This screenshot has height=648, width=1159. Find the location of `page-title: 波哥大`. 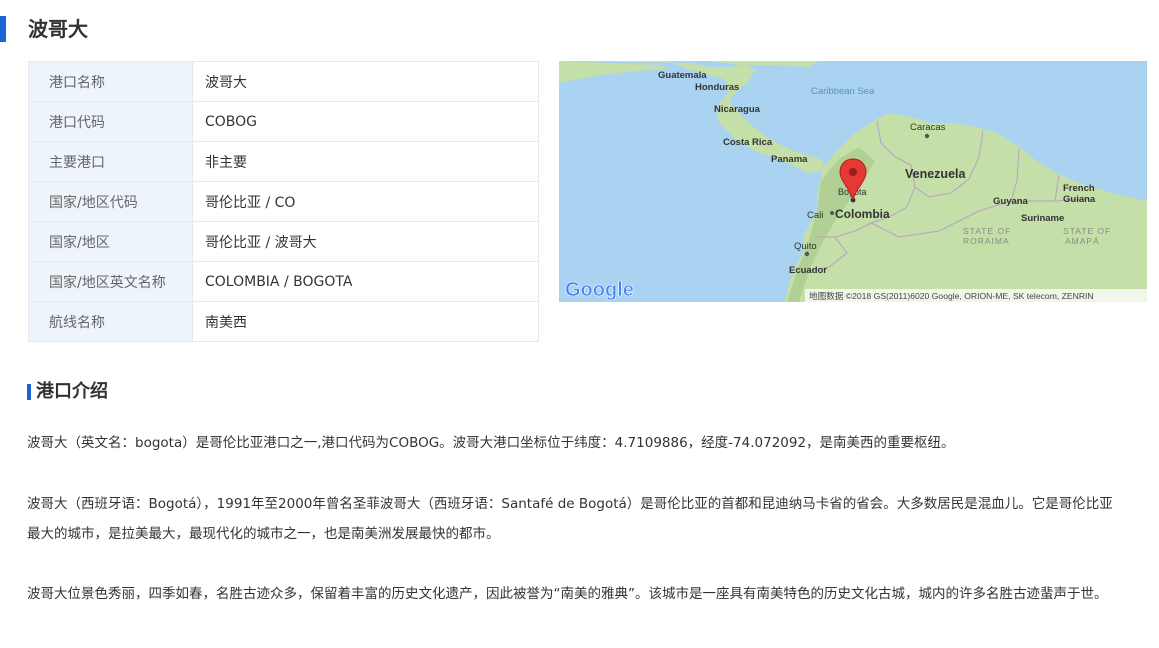

page-title: 波哥大 is located at coordinates (58, 29).